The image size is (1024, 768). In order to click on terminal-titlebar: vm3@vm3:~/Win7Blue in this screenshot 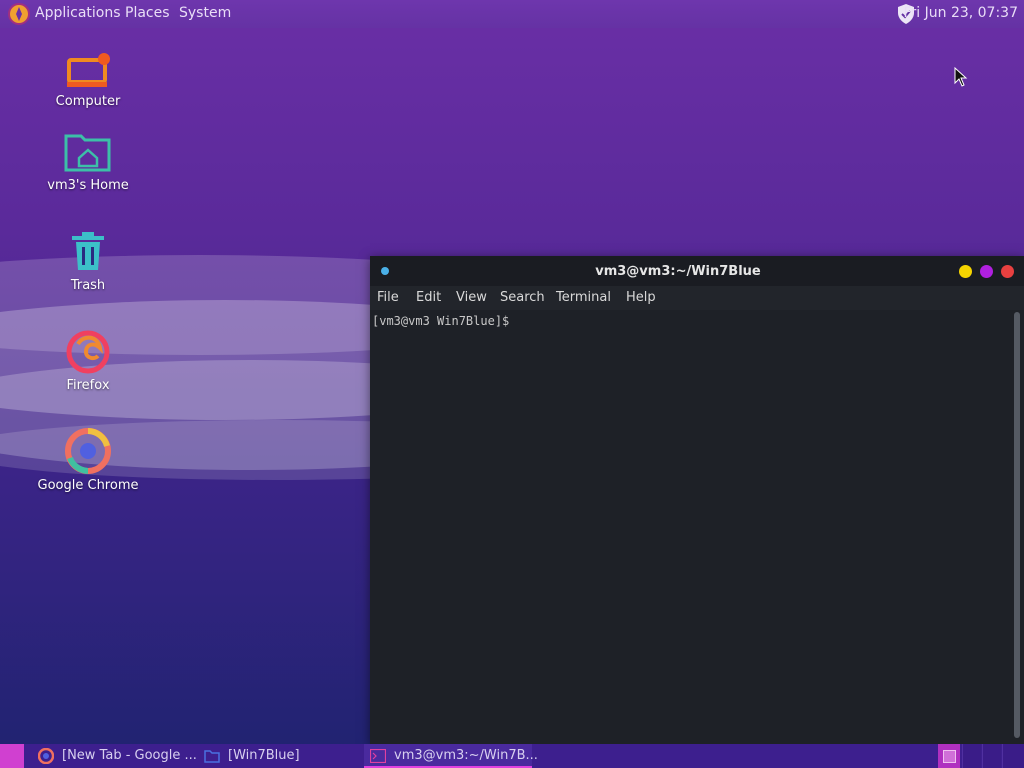, I will do `click(697, 271)`.